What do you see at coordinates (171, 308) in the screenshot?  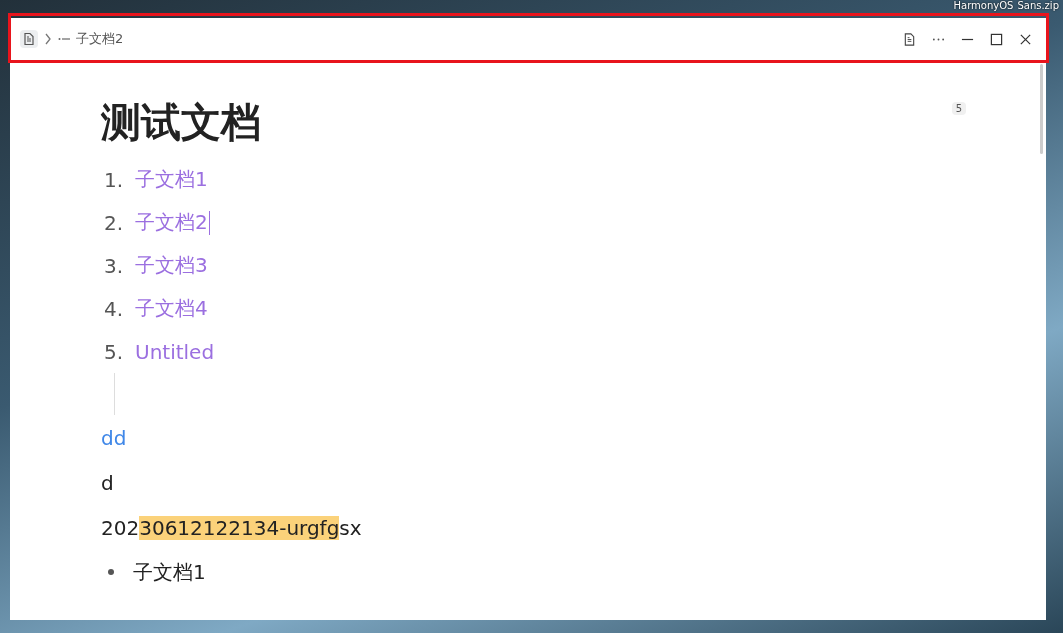 I see `page-link: 子文档4` at bounding box center [171, 308].